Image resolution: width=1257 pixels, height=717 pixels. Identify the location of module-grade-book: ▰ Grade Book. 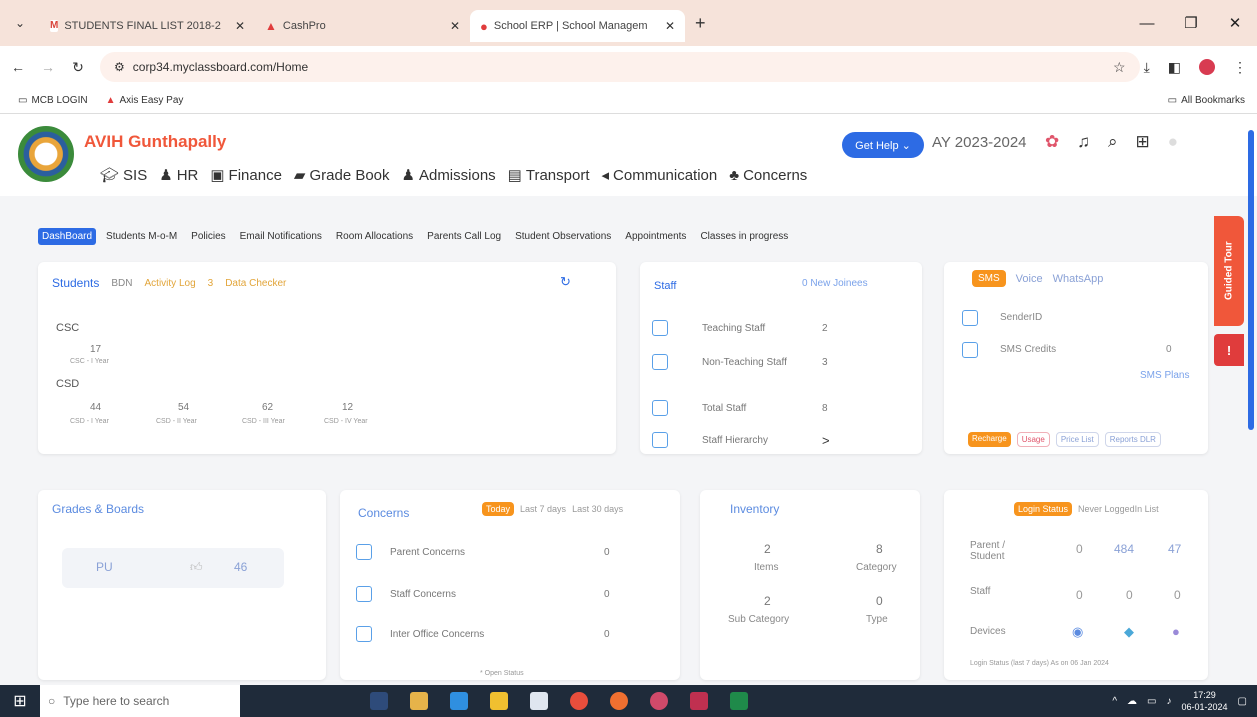
(342, 175).